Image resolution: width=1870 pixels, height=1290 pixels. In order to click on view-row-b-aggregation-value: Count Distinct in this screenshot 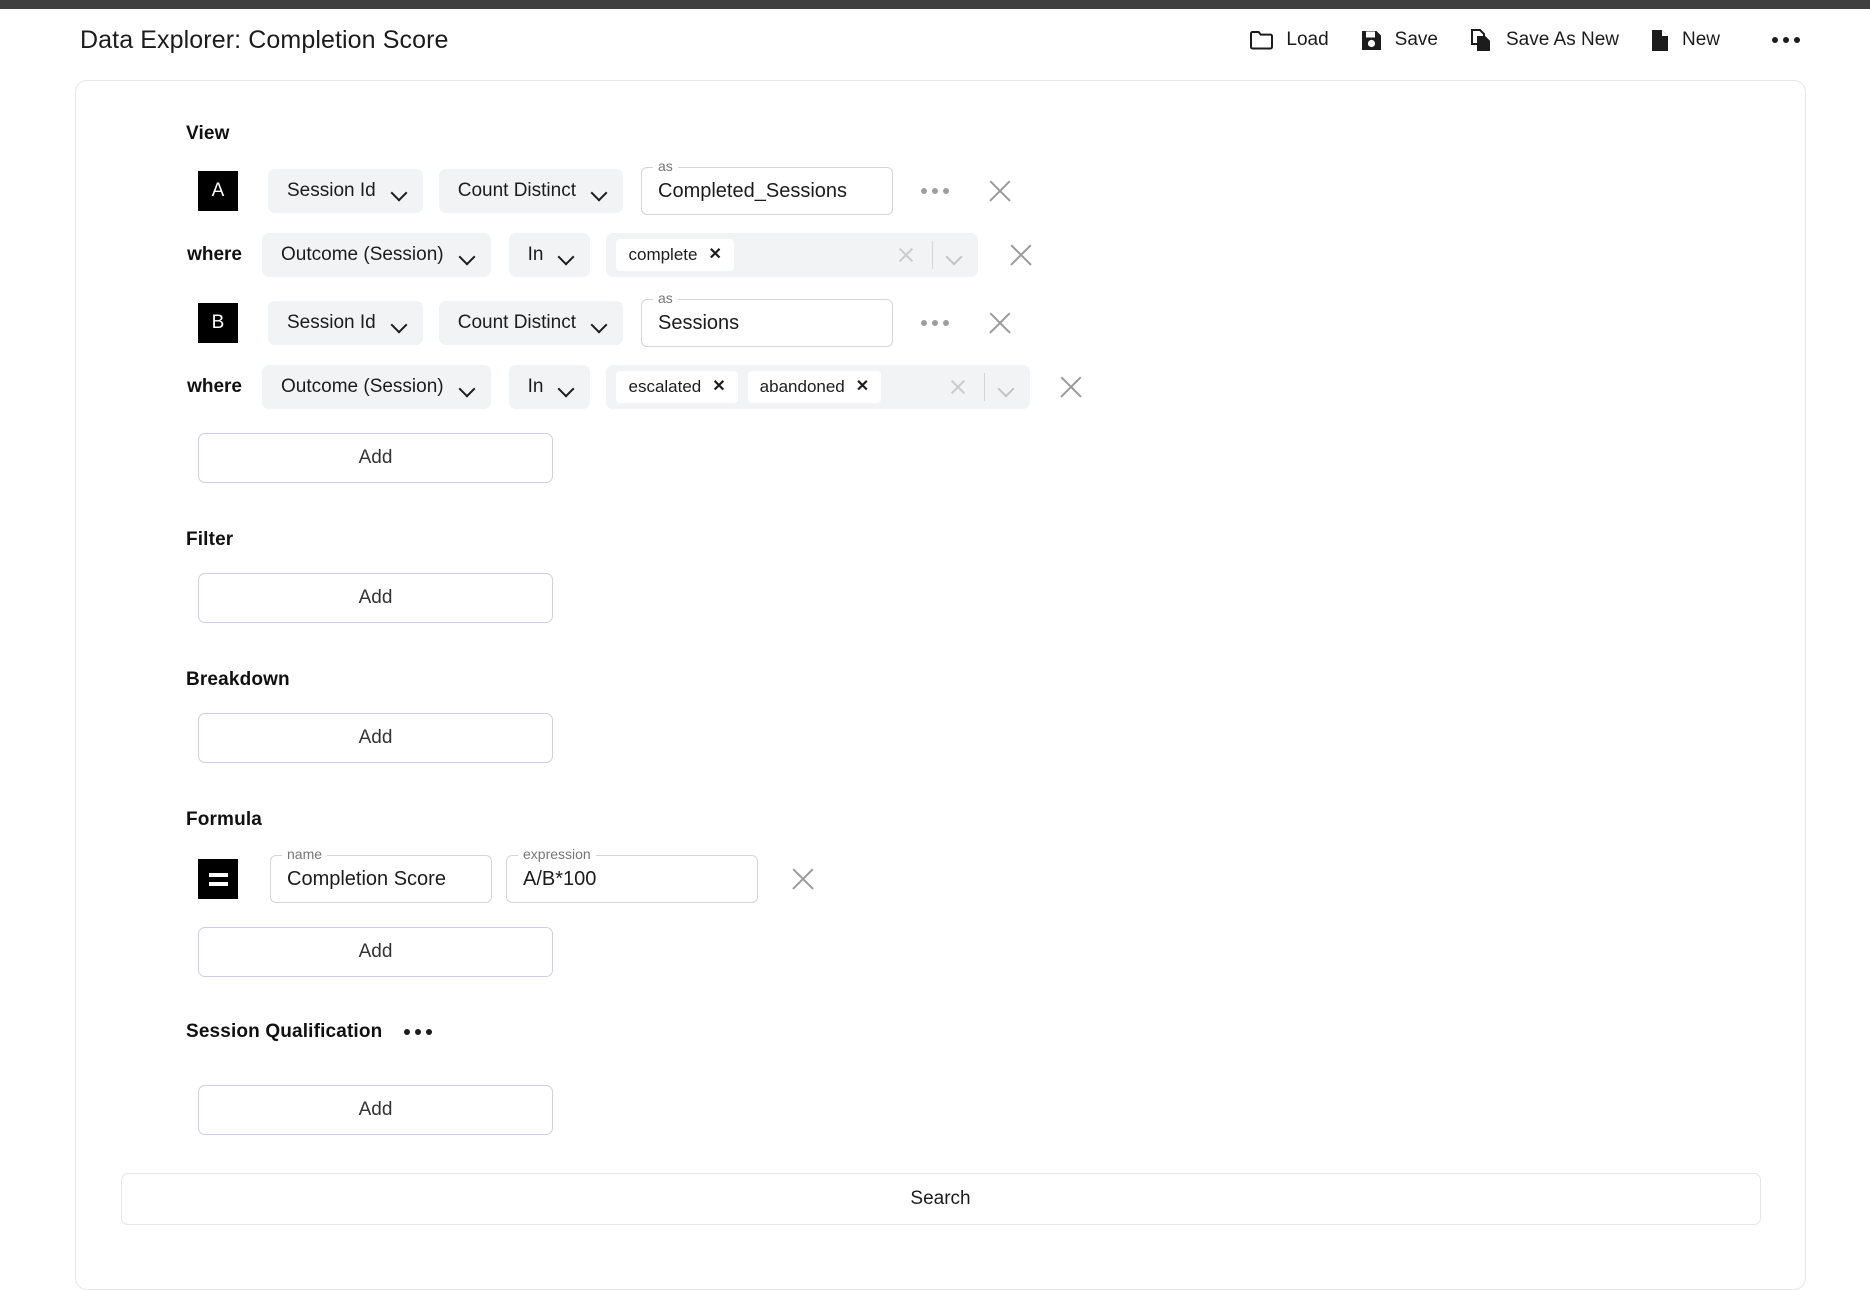, I will do `click(517, 322)`.